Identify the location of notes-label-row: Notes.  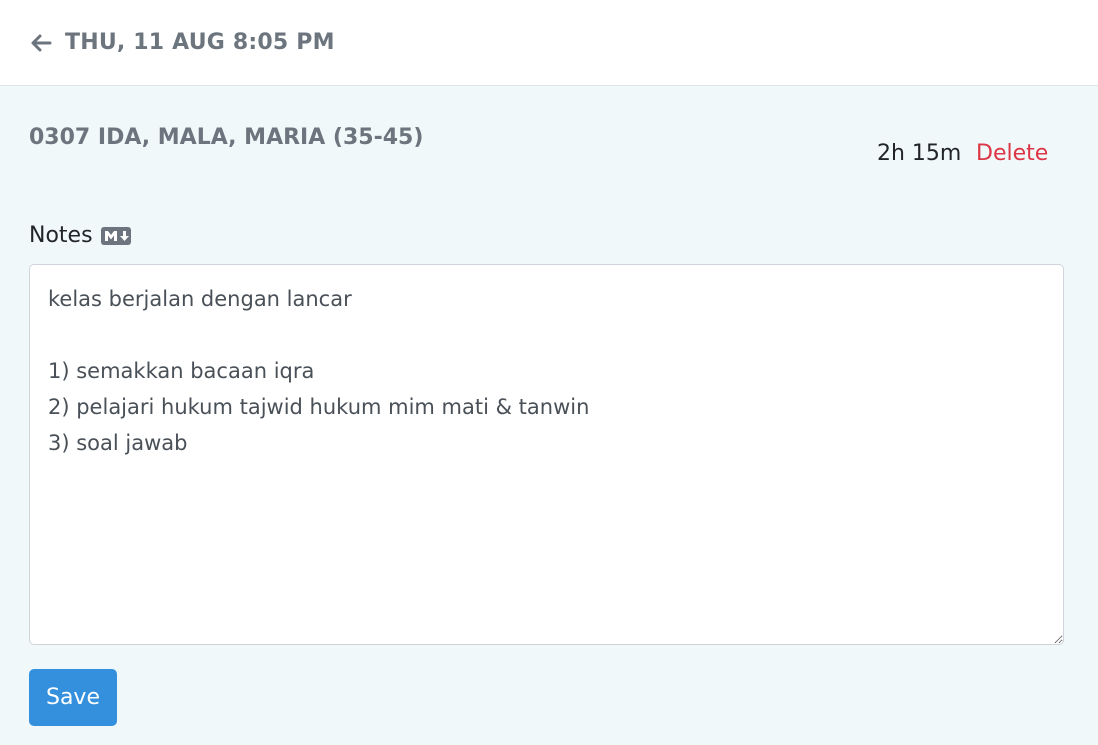
(80, 236).